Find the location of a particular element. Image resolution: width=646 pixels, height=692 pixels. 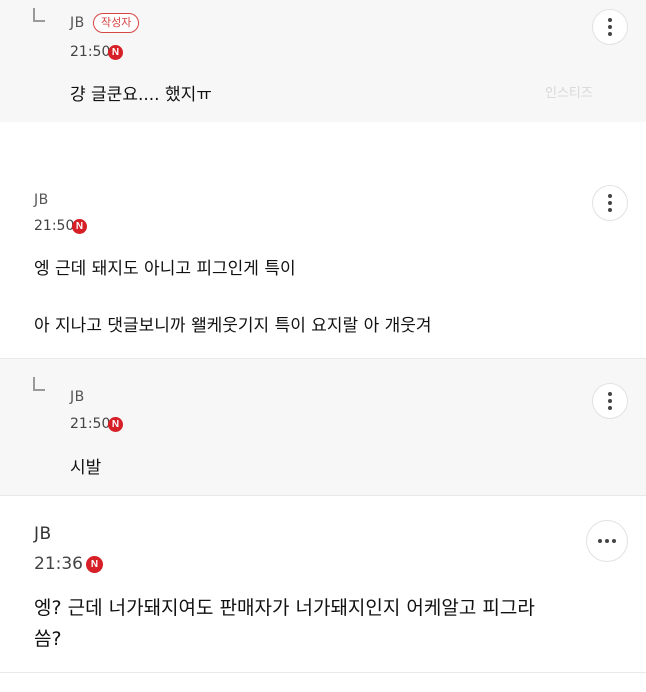

more-horizontal-icon is located at coordinates (607, 541).